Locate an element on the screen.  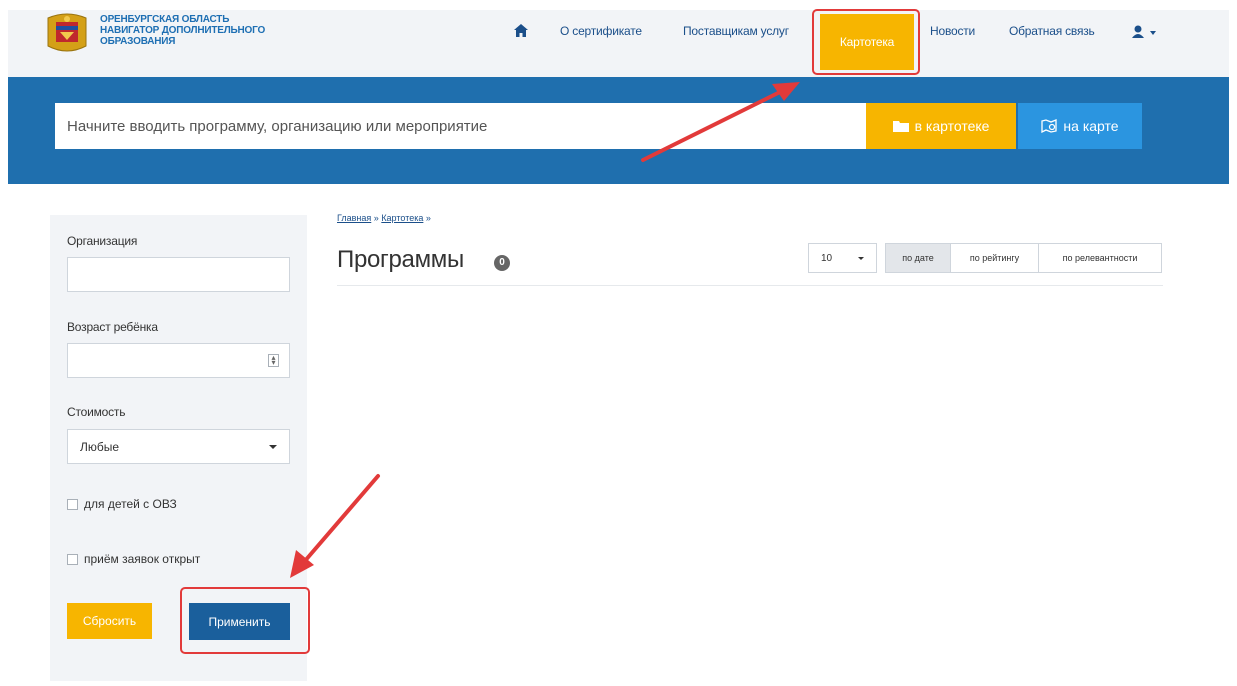
home-icon is located at coordinates (521, 30).